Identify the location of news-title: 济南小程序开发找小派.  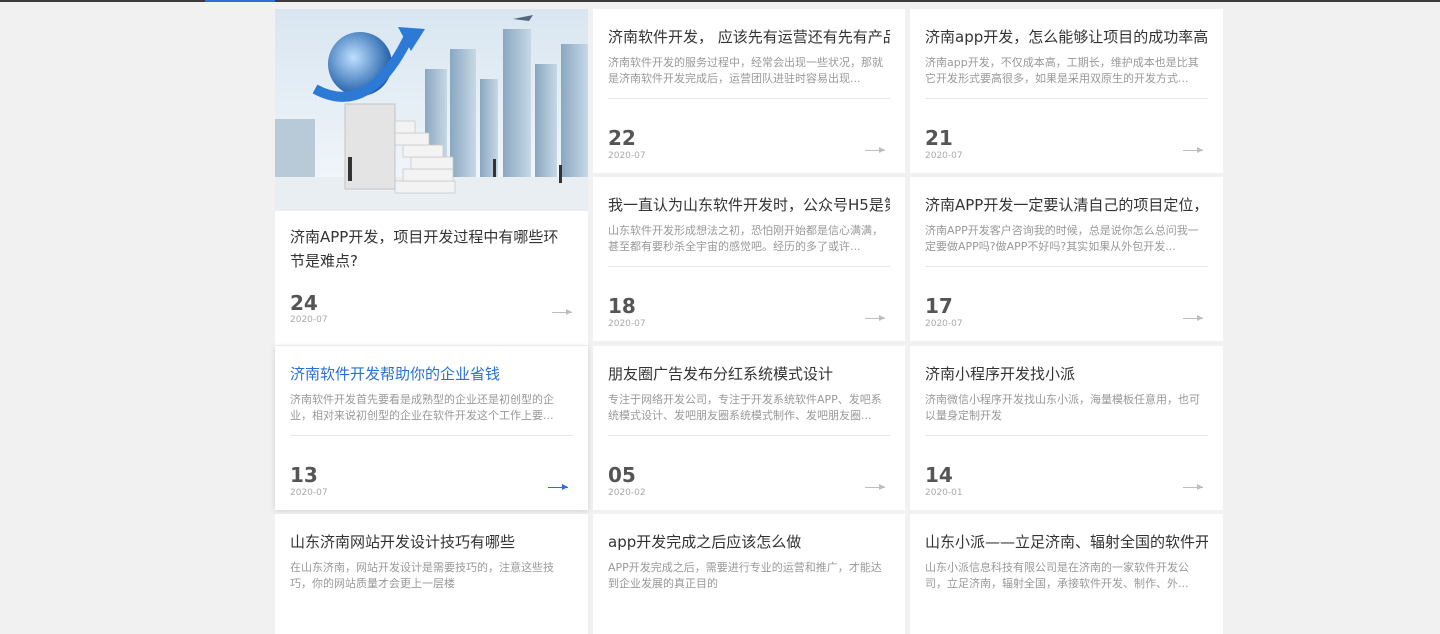
(1066, 374).